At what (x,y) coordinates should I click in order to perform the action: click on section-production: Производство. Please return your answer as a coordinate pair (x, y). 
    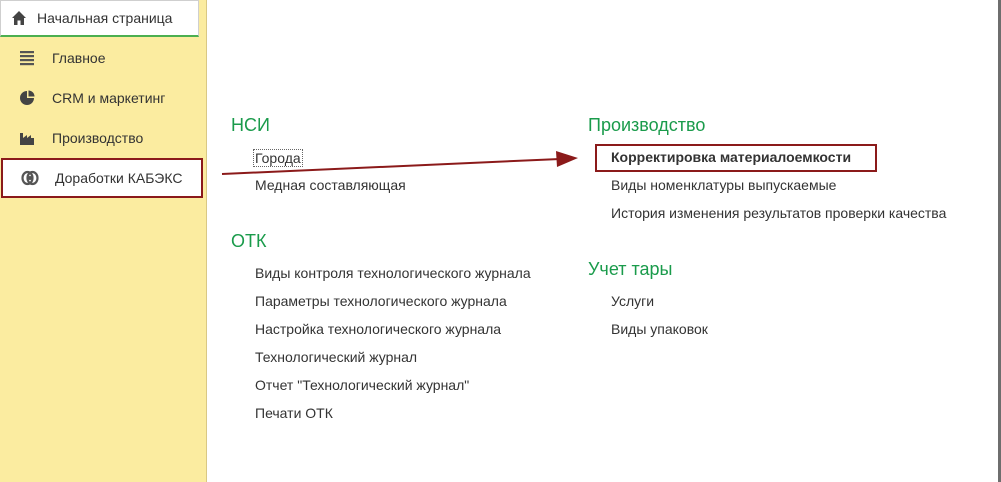
    Looking at the image, I should click on (101, 138).